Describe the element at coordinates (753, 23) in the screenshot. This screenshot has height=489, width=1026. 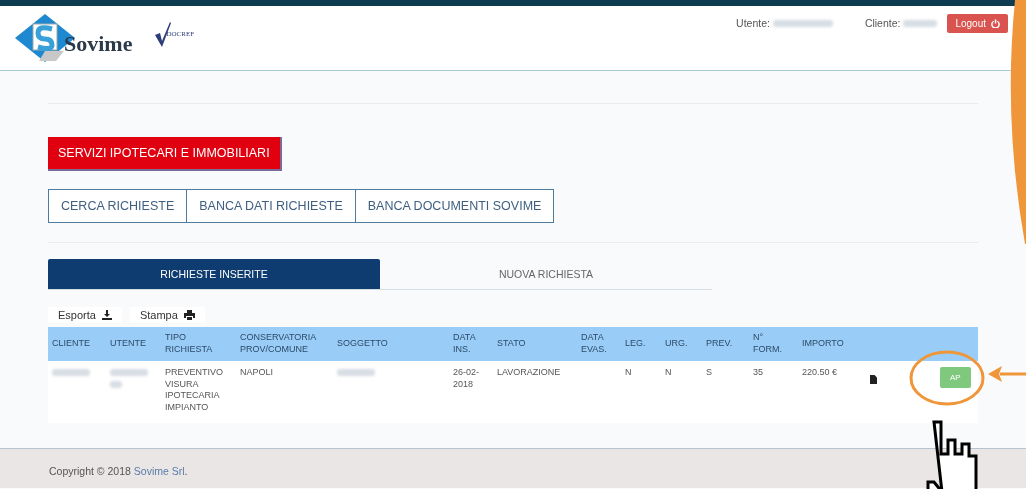
I see `user-label: Utente:` at that location.